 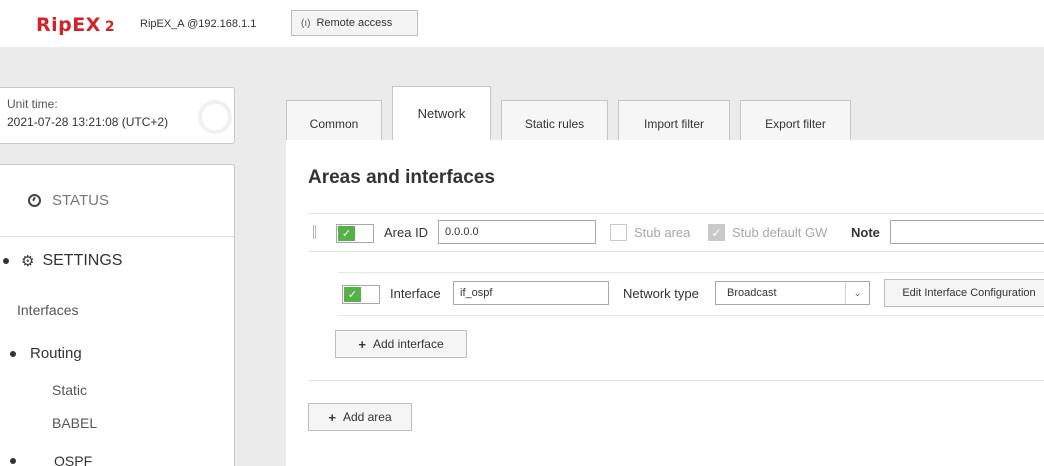 I want to click on gauge-icon, so click(x=34, y=200).